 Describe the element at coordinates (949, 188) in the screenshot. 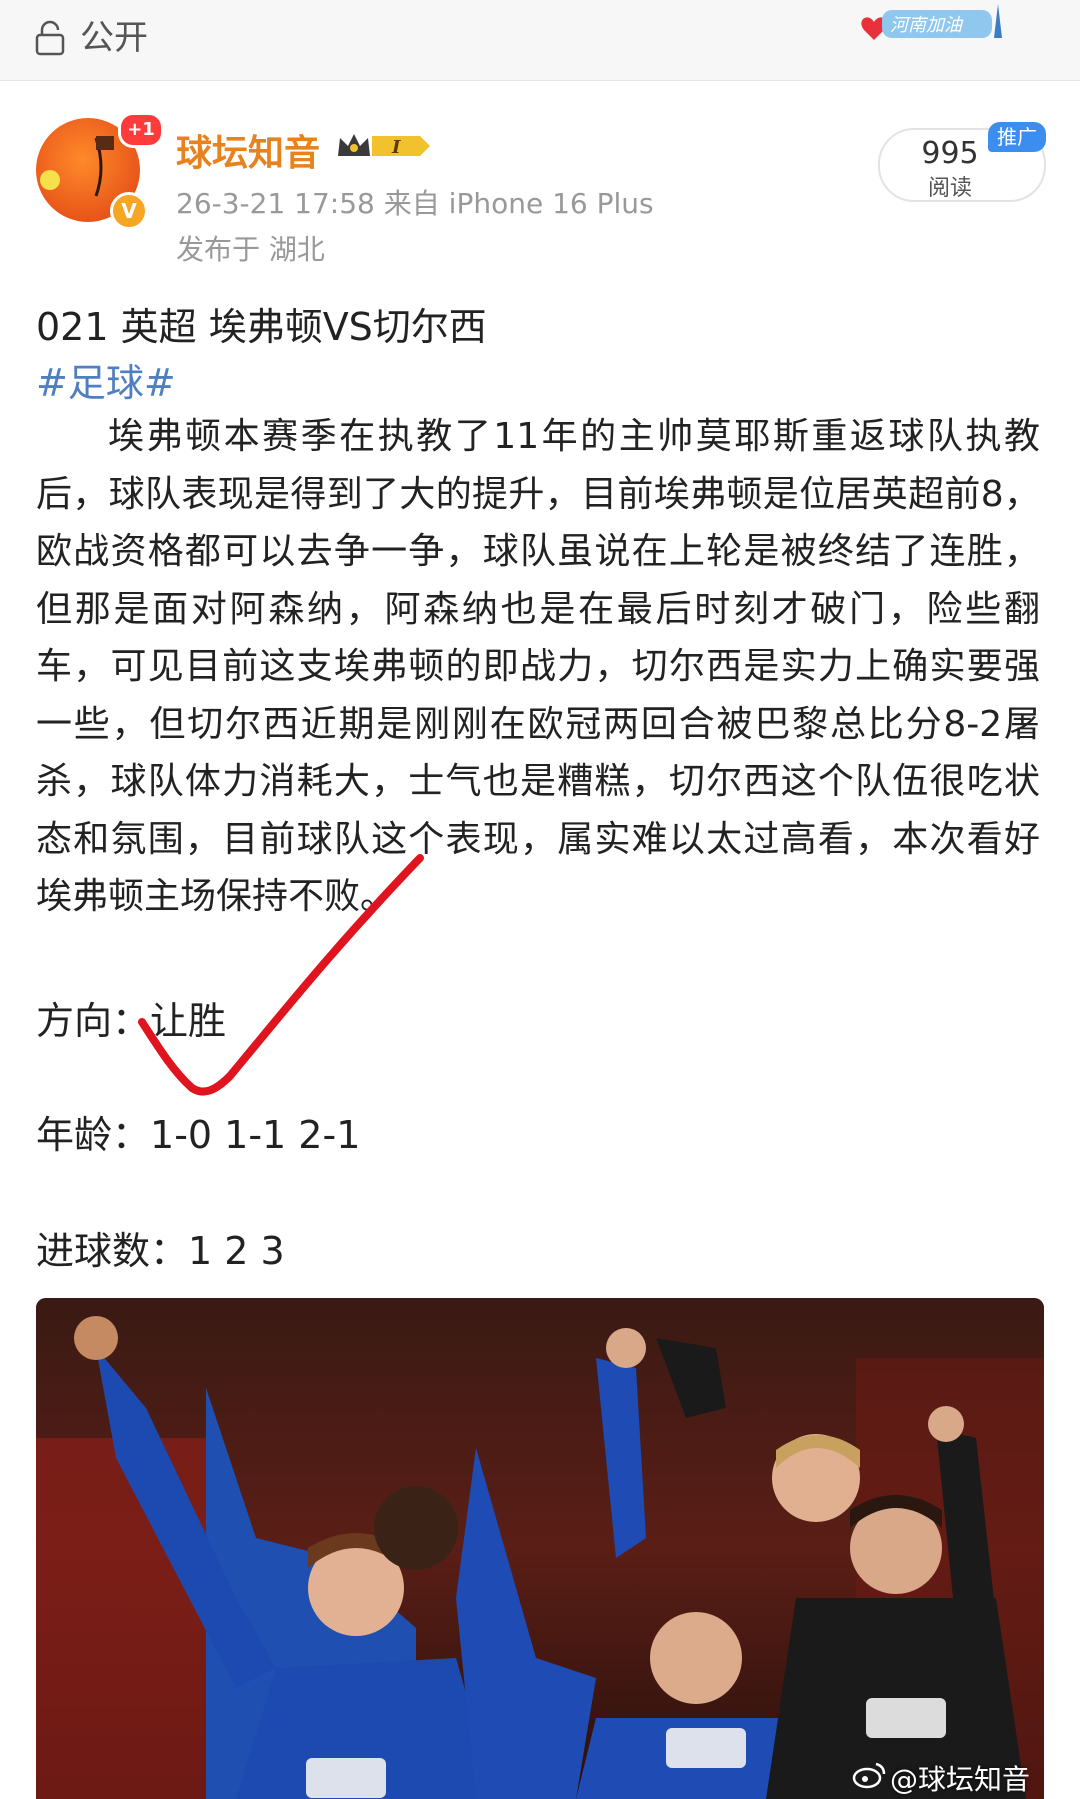

I see `read-label: 阅读` at that location.